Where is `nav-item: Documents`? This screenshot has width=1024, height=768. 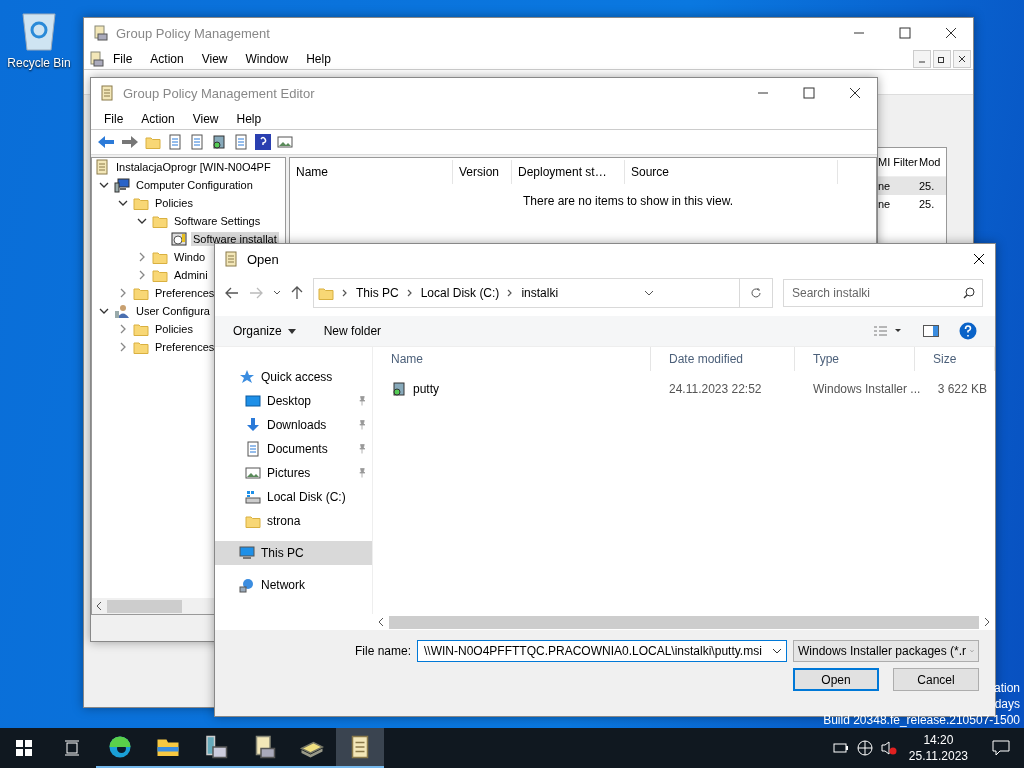
nav-item: Documents is located at coordinates (293, 449).